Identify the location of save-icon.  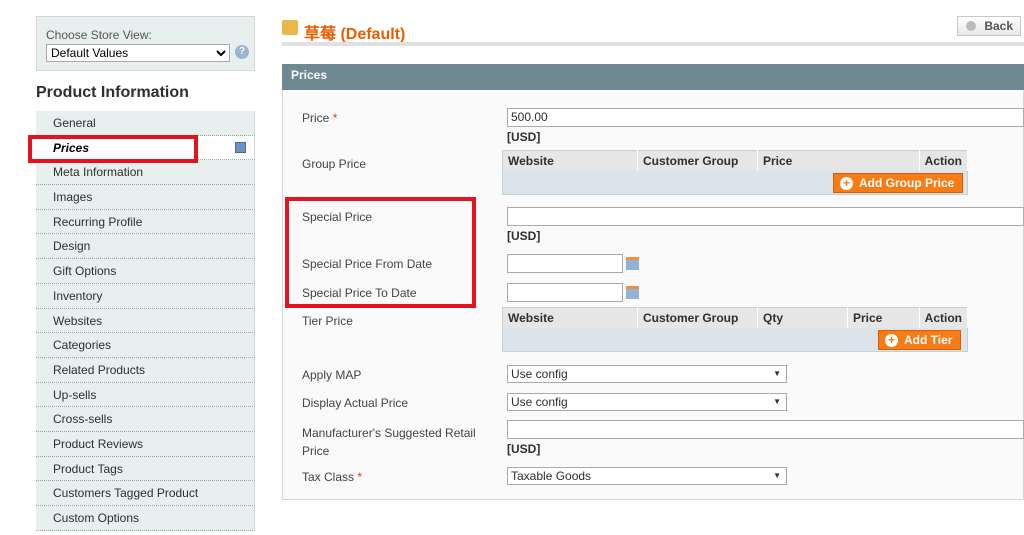
(240, 147).